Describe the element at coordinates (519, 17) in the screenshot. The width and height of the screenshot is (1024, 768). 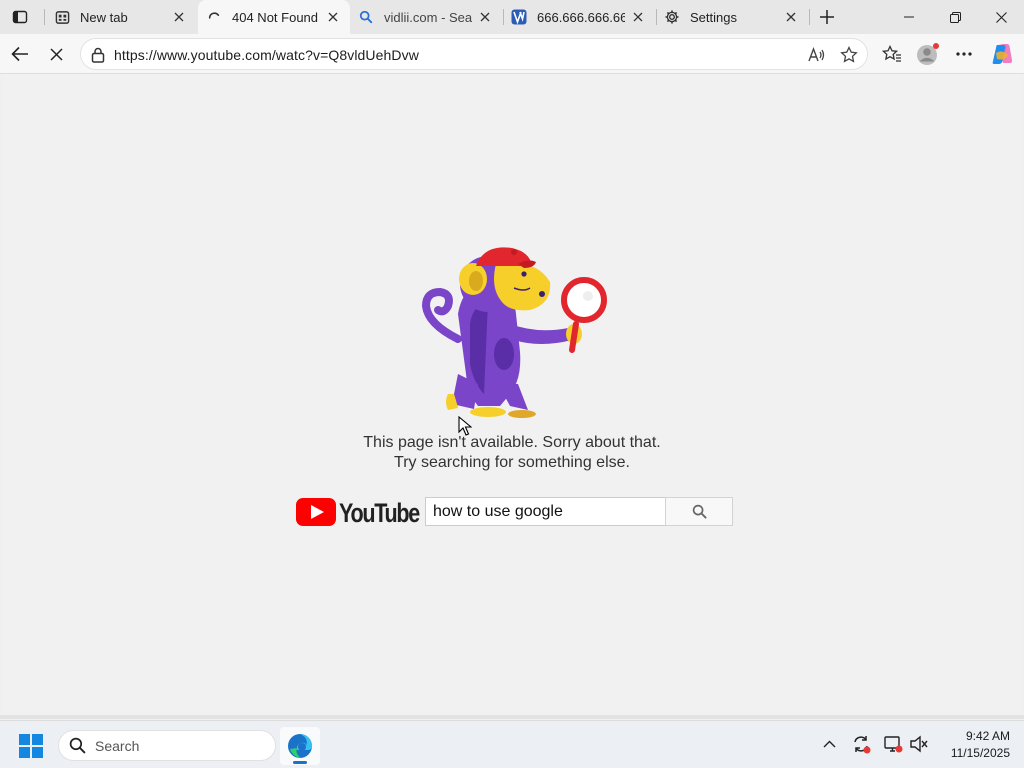
I see `vidlii-logo-icon` at that location.